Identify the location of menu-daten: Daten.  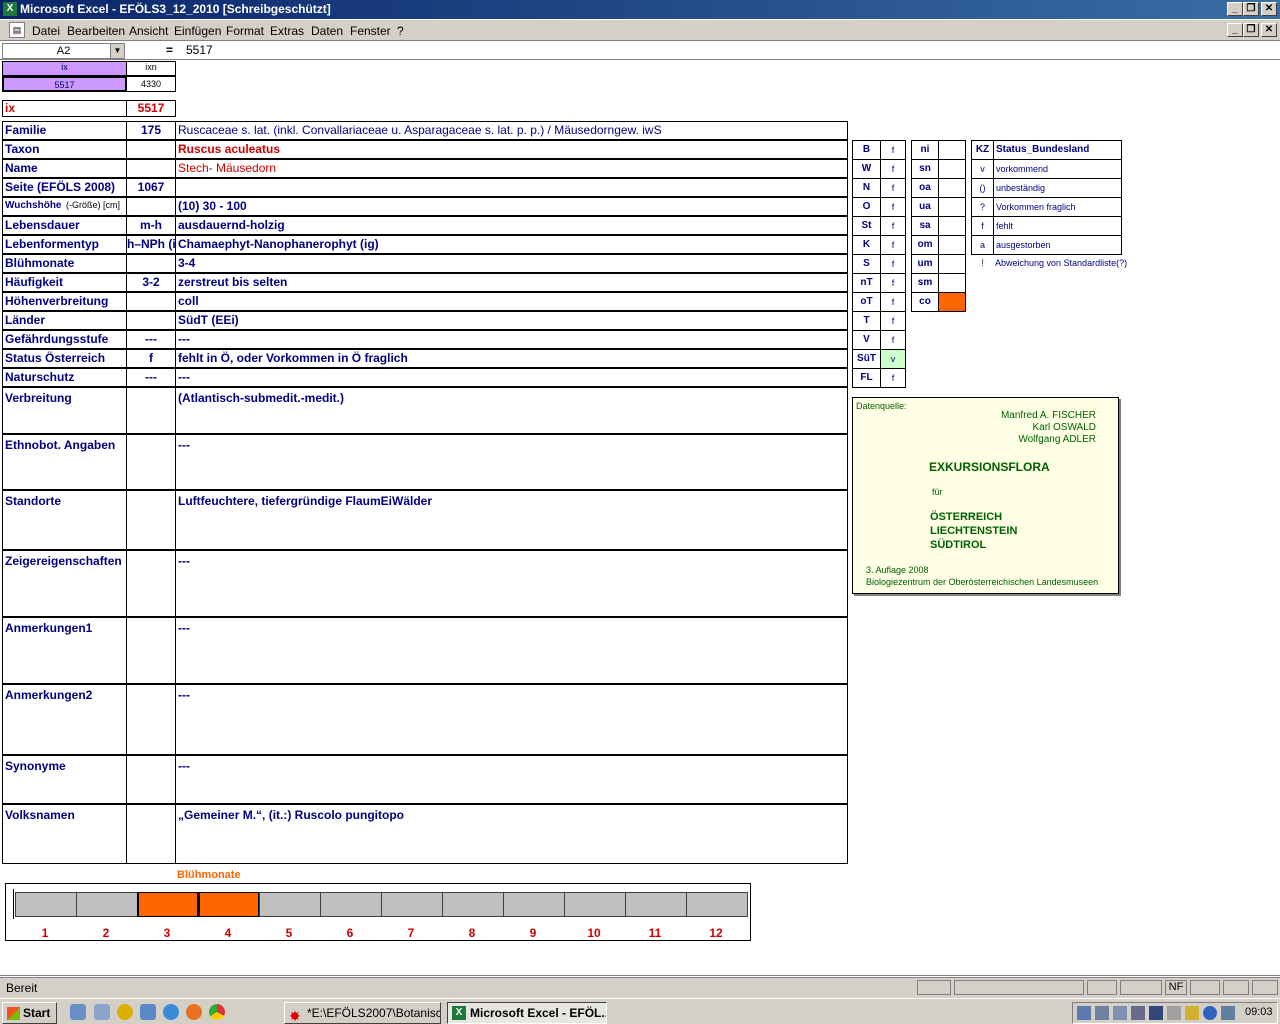
(327, 31).